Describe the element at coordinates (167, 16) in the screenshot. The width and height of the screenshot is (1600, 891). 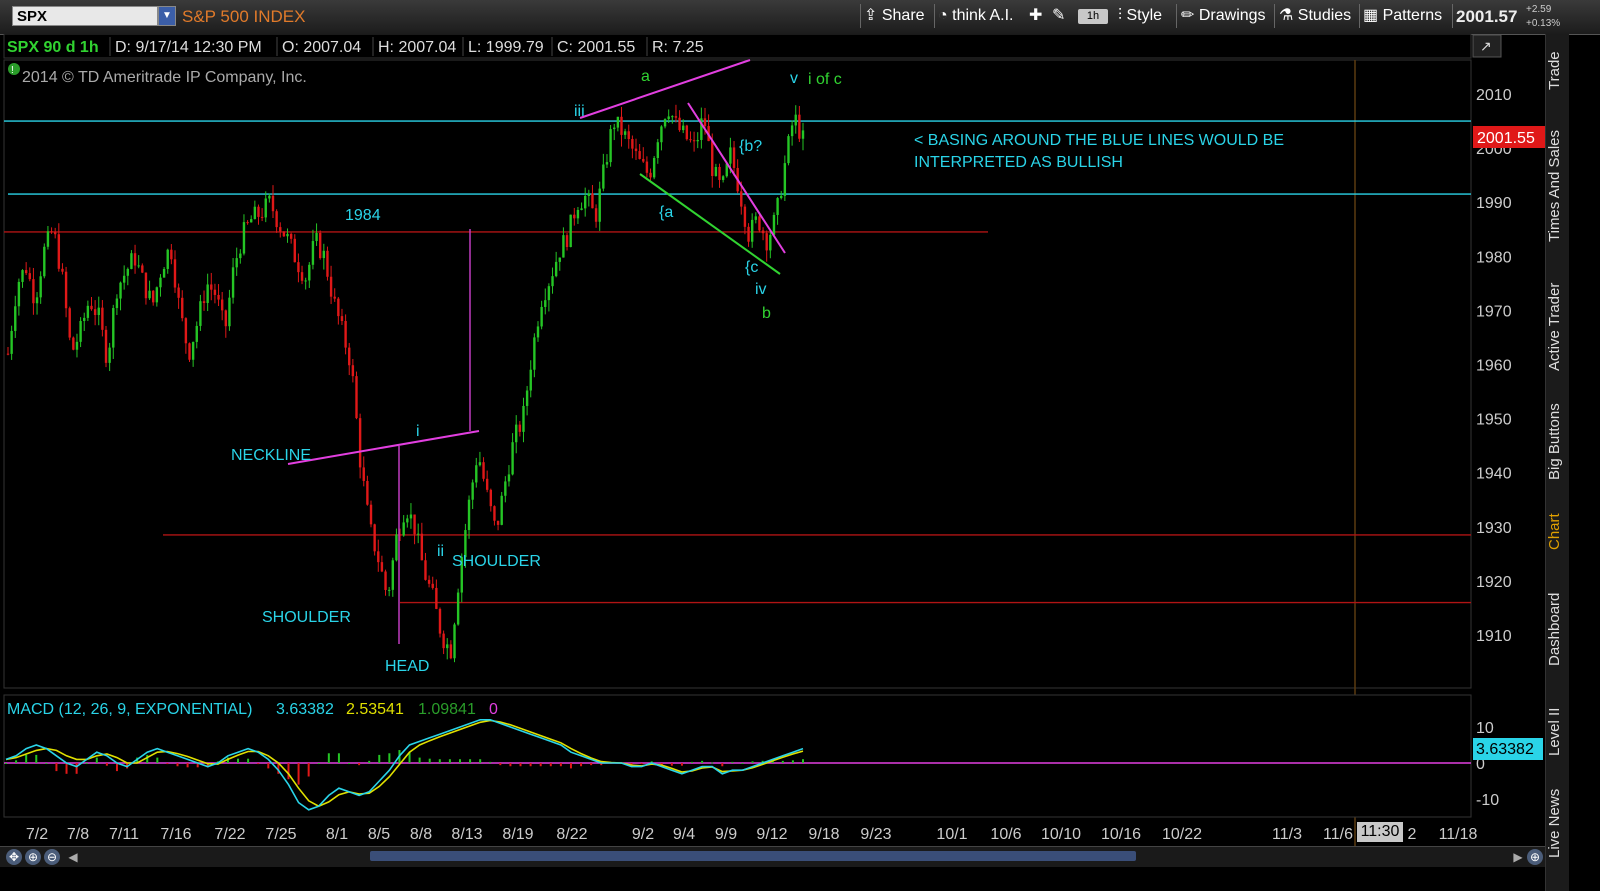
I see `symbol-dropdown-icon: ▼` at that location.